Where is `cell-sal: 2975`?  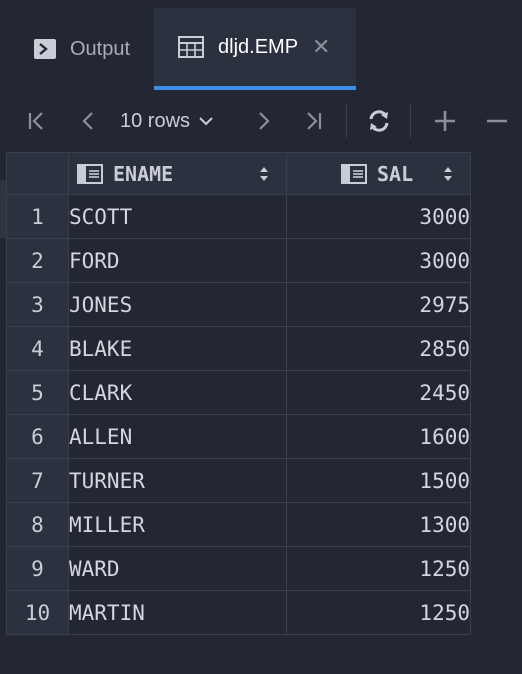 cell-sal: 2975 is located at coordinates (378, 304).